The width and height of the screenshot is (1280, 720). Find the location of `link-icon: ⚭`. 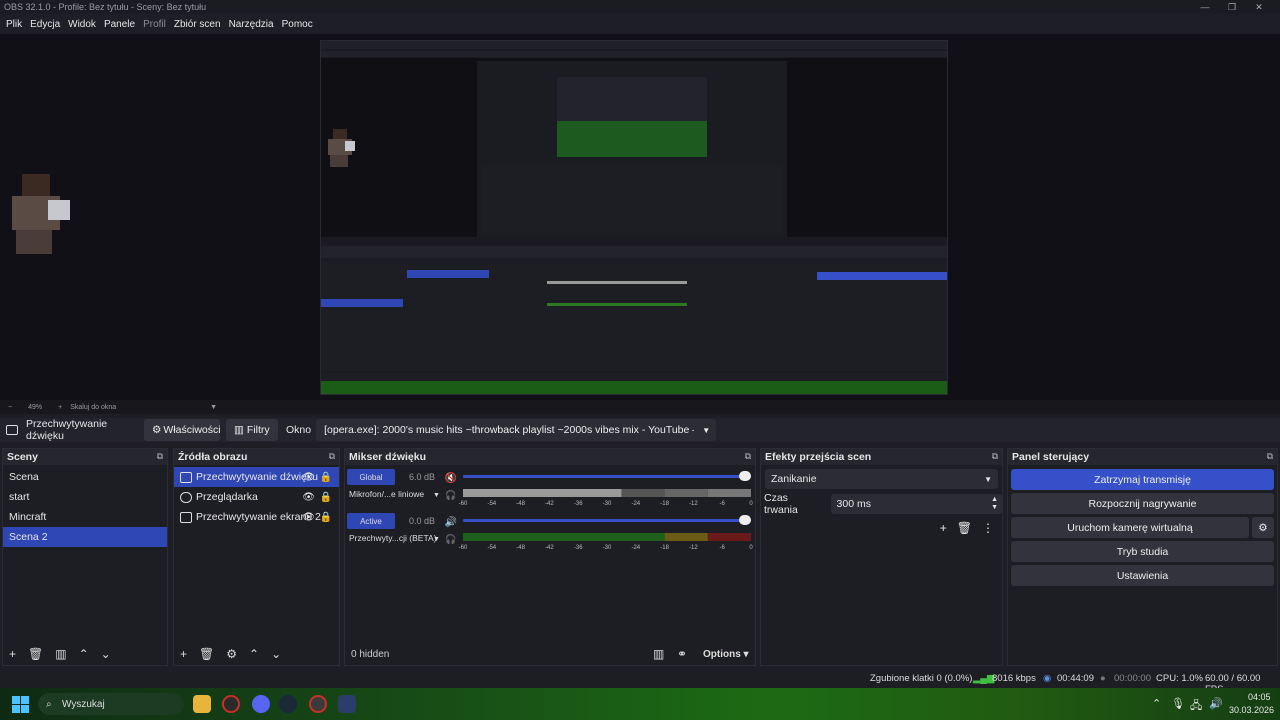

link-icon: ⚭ is located at coordinates (682, 654).